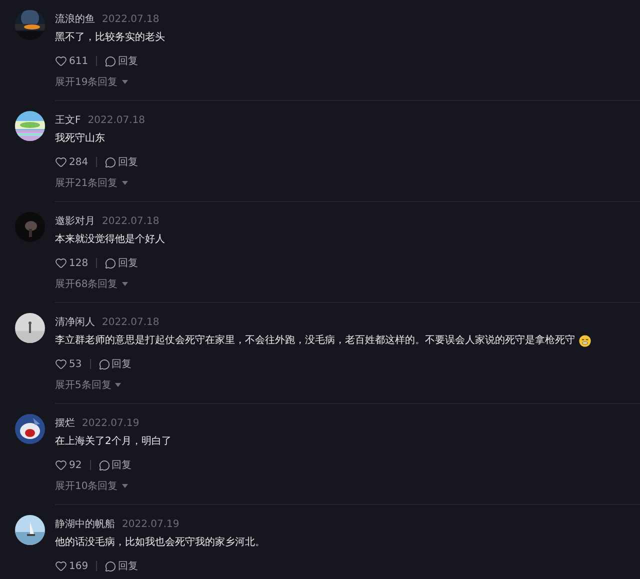 The width and height of the screenshot is (640, 579). I want to click on comment-text: 我死守山东, so click(80, 139).